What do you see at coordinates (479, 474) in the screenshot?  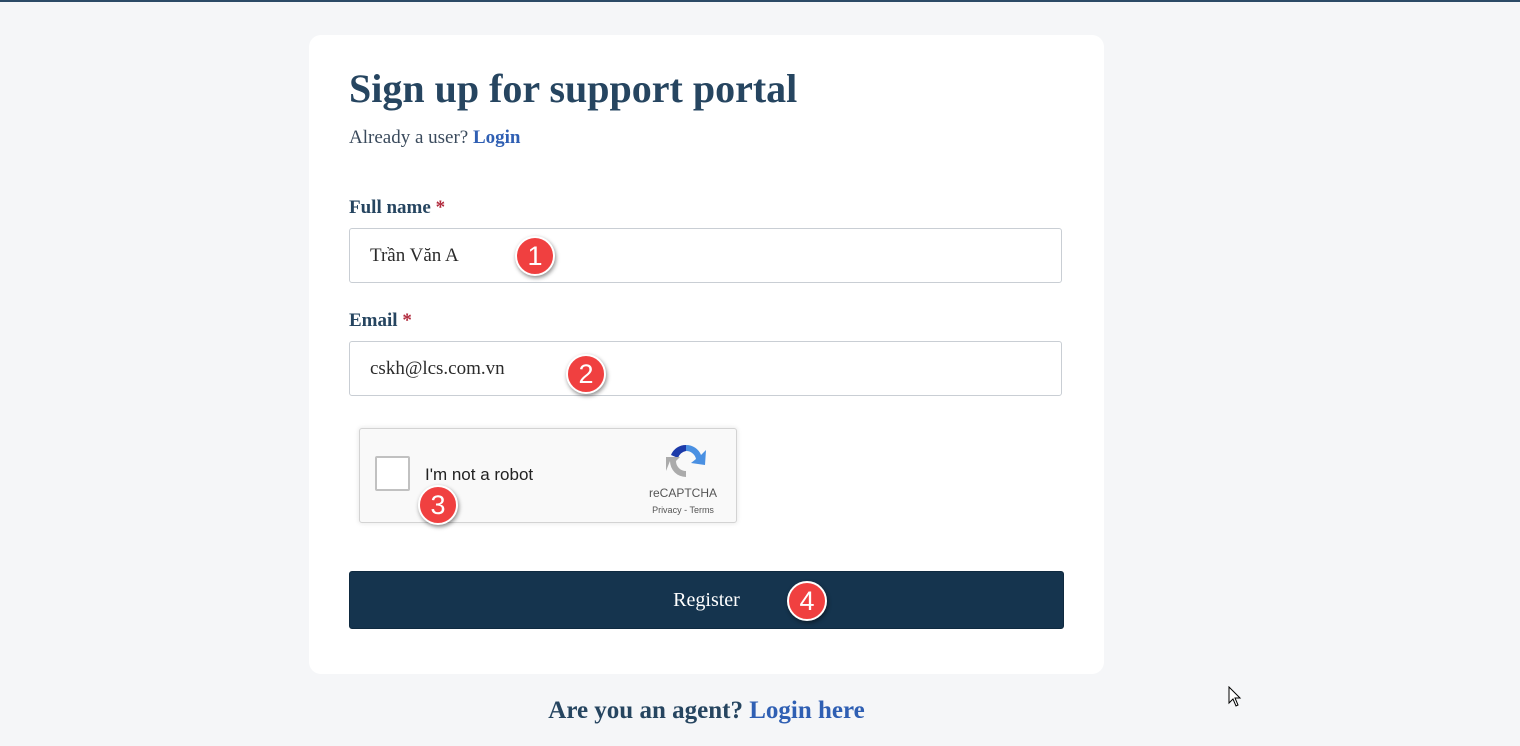 I see `recaptcha-label: I'm not a robot` at bounding box center [479, 474].